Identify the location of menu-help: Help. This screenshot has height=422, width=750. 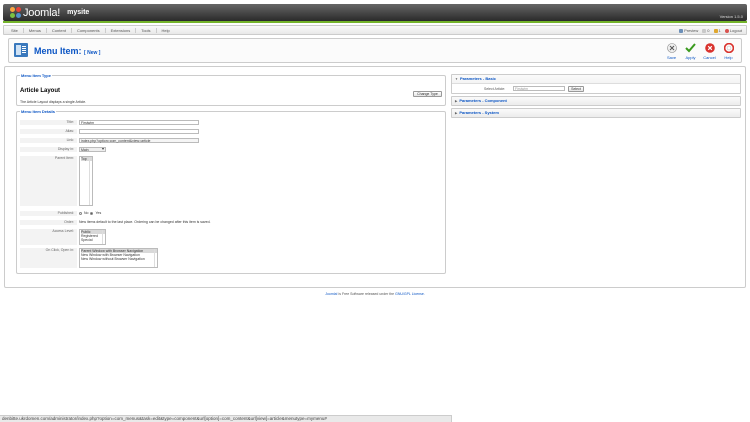
(166, 30).